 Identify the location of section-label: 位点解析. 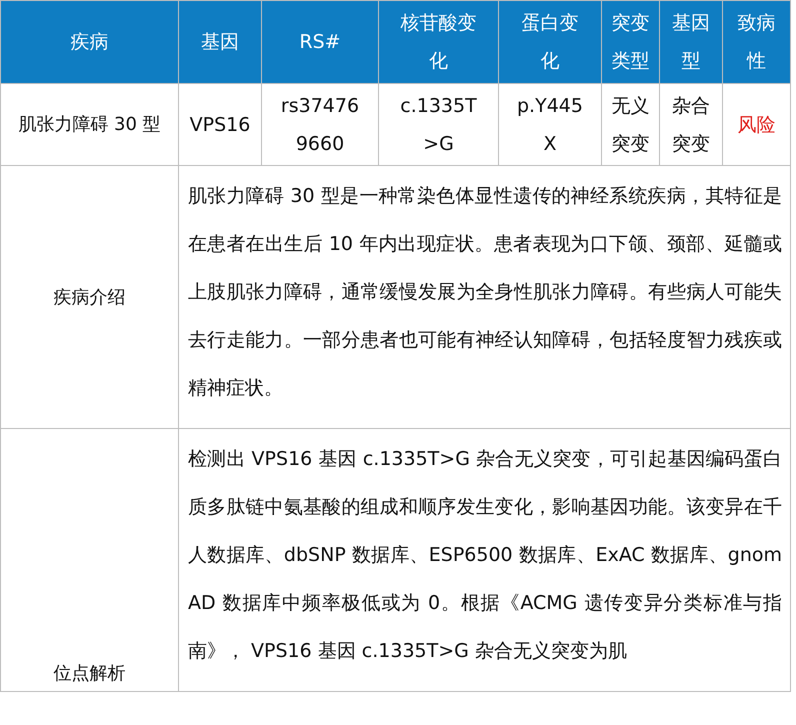
(90, 674).